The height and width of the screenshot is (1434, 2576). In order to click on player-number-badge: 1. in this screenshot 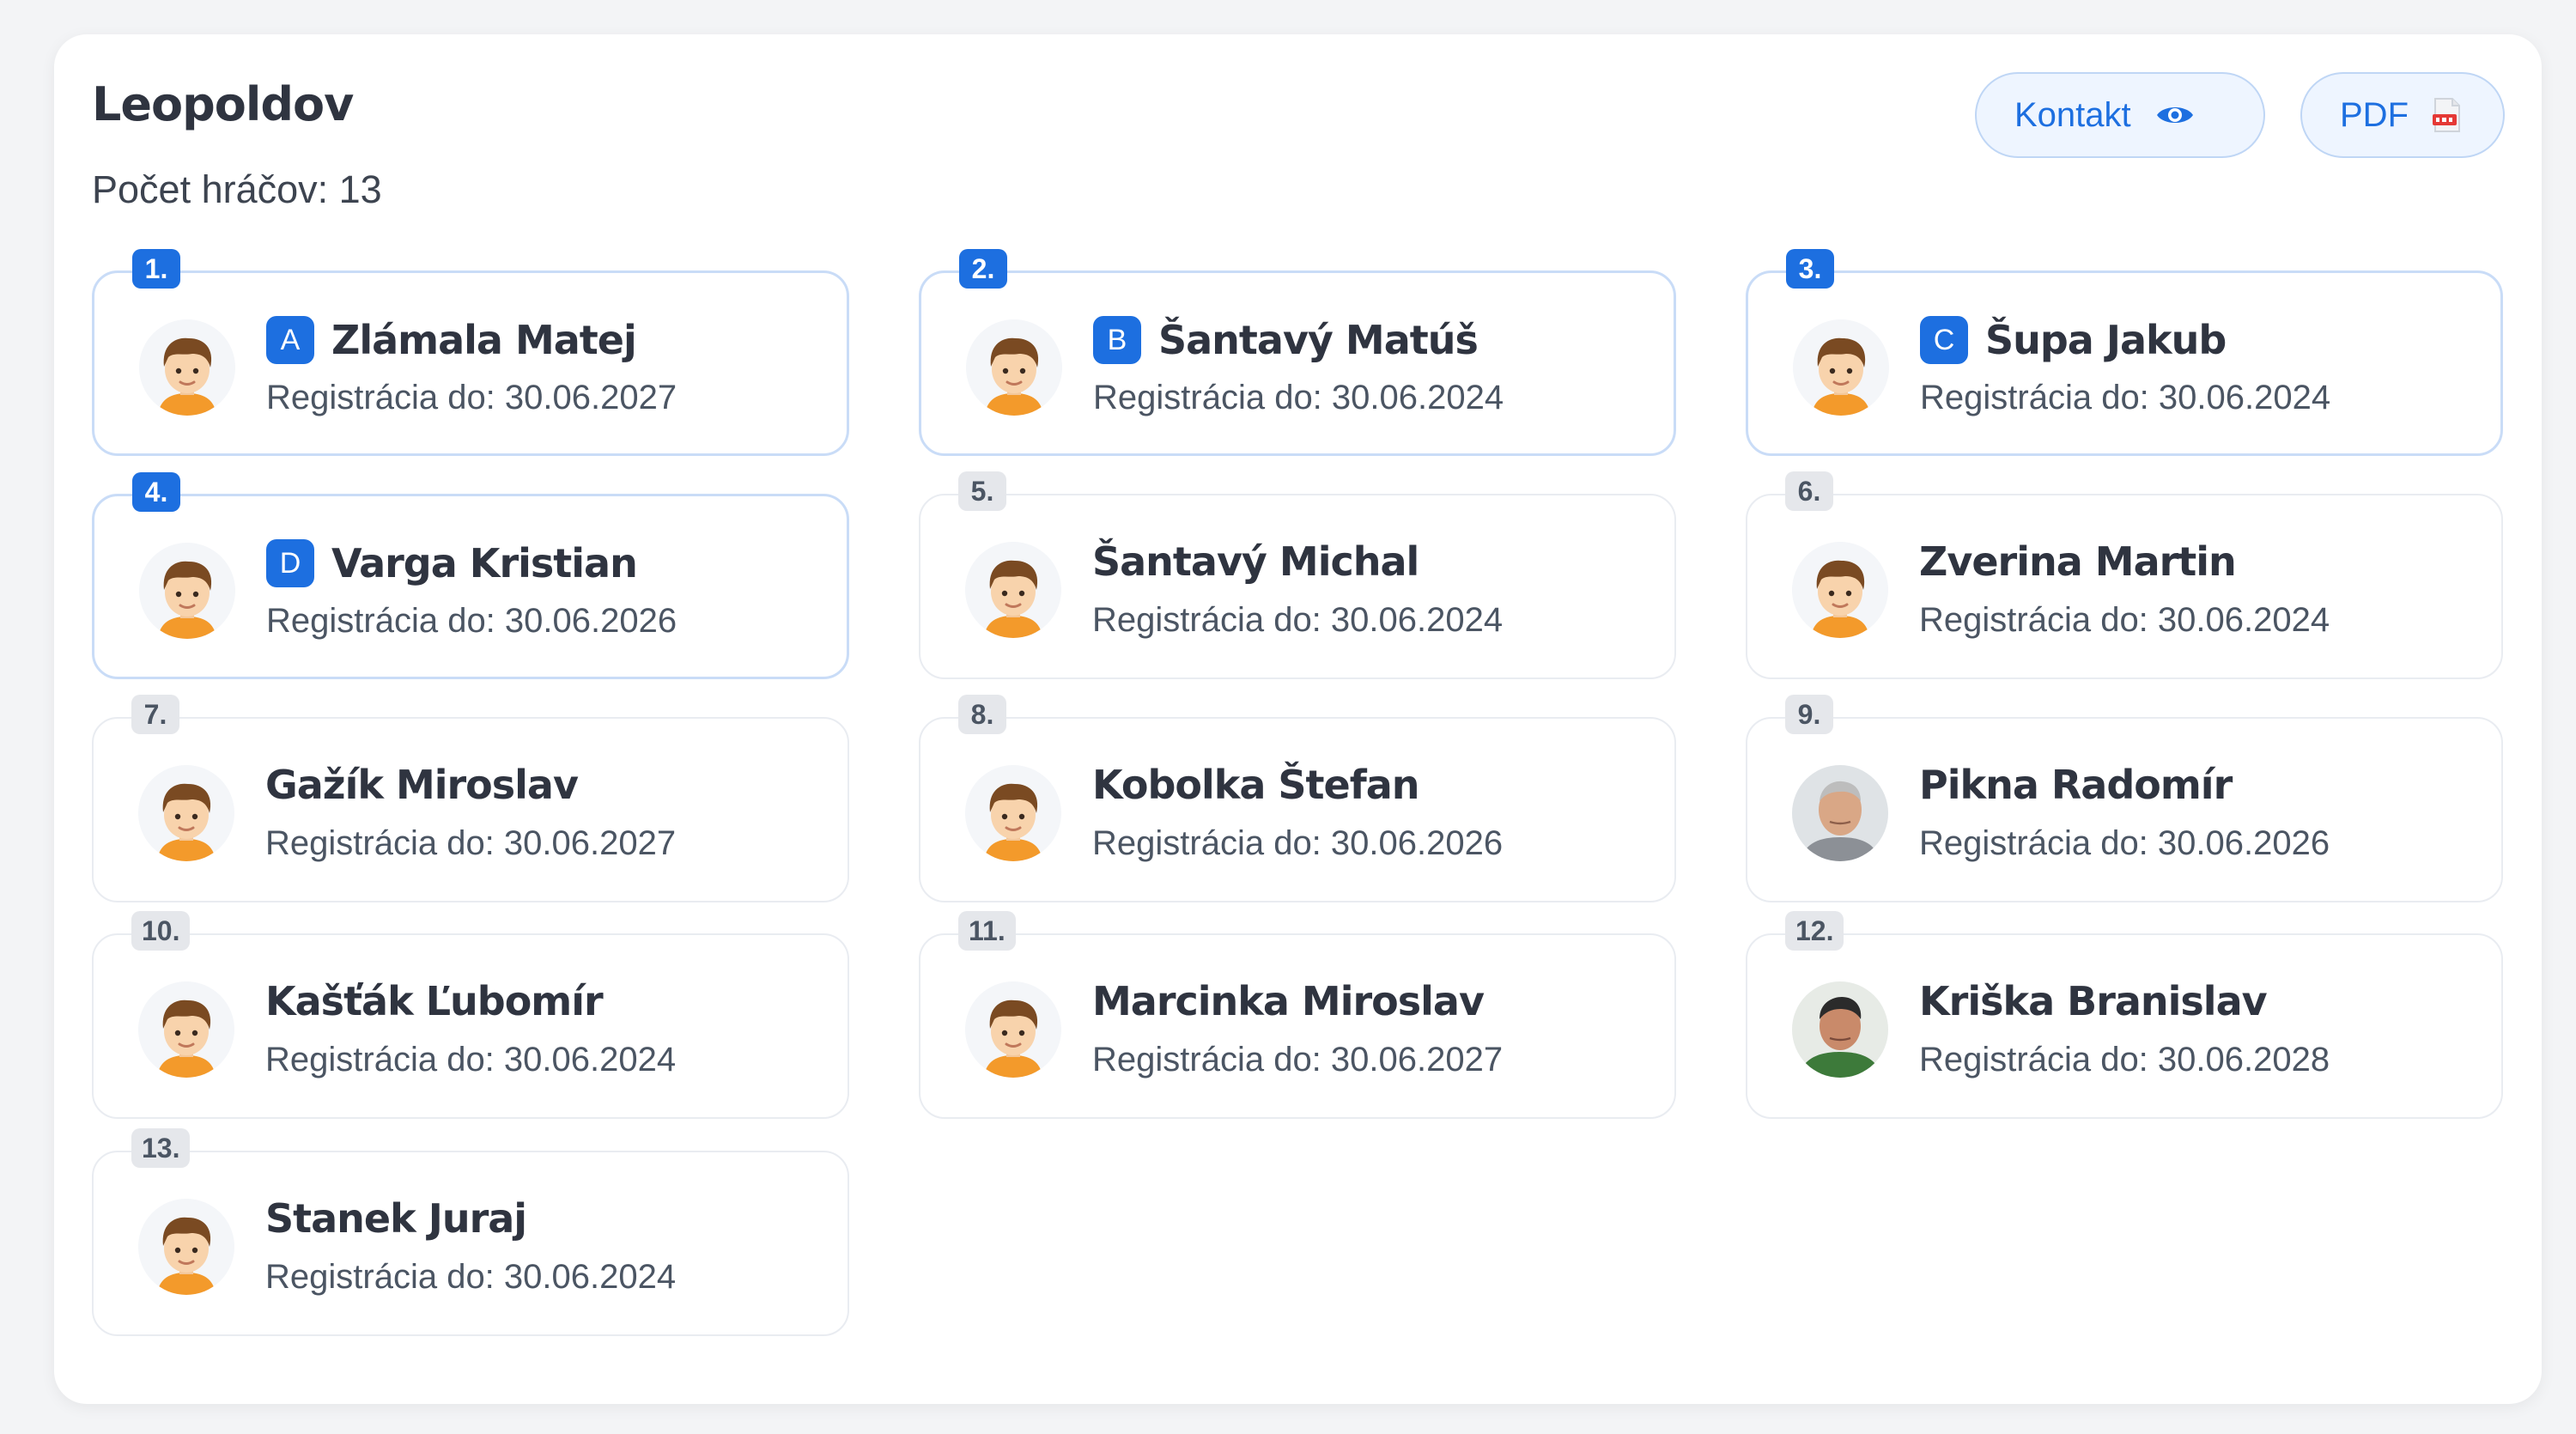, I will do `click(156, 269)`.